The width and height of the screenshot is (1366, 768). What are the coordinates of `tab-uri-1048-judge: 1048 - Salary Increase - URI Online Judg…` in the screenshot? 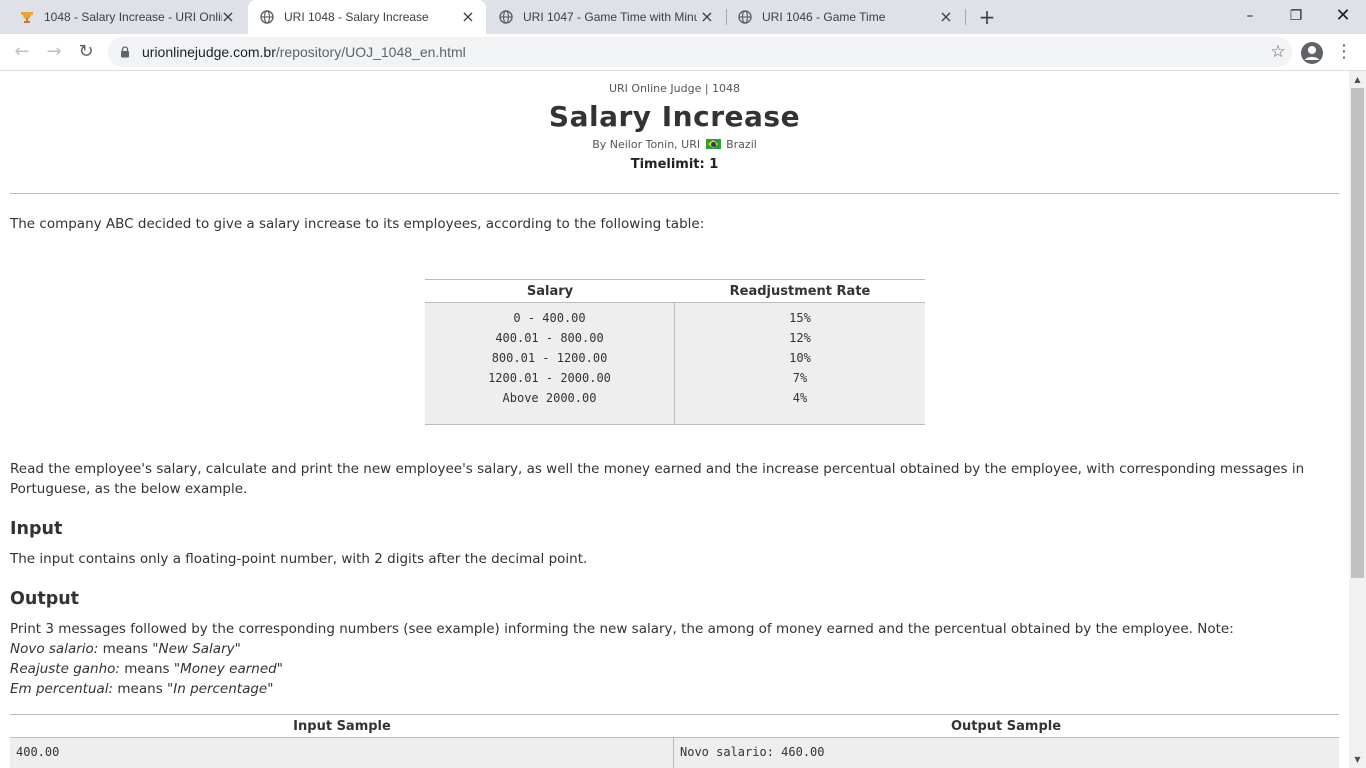 It's located at (127, 17).